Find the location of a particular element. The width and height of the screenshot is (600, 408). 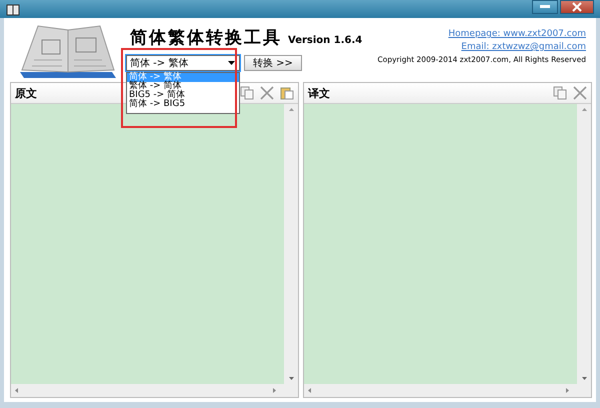

panel-title: 译文 is located at coordinates (319, 93).